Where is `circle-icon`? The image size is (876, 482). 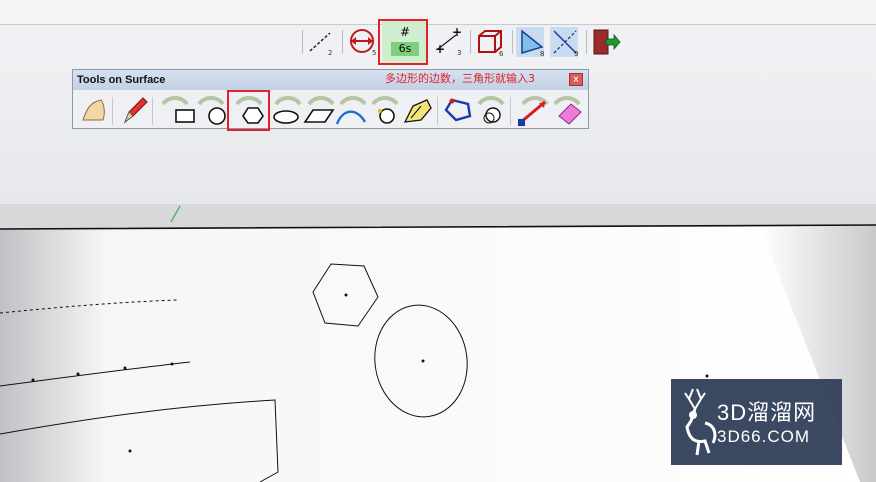
circle-icon is located at coordinates (211, 110).